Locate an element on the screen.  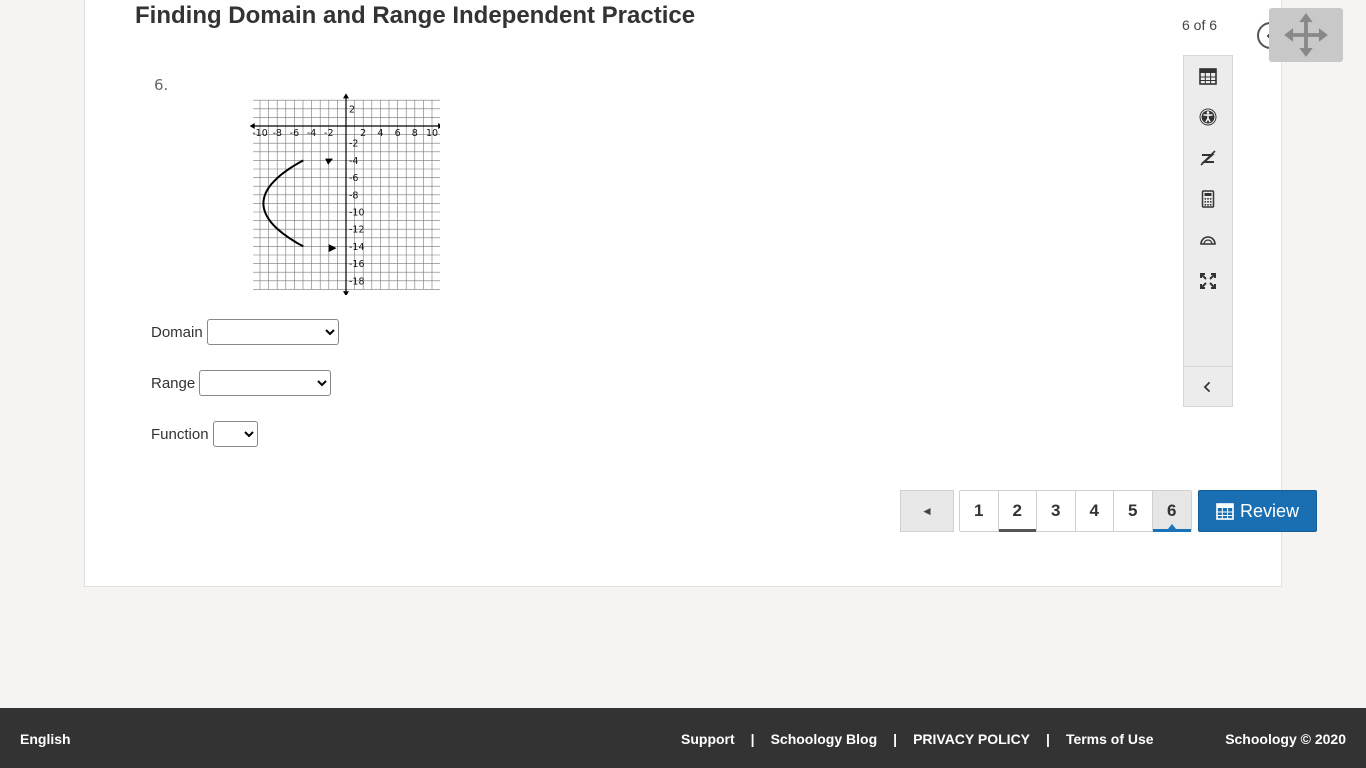
accessibility-icon is located at coordinates (1208, 117).